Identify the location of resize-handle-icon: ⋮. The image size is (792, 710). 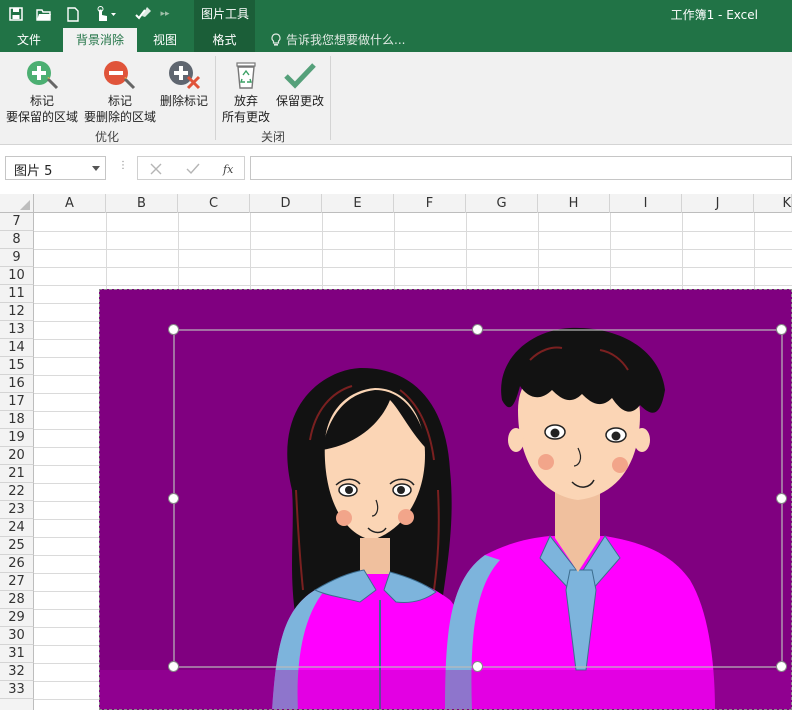
(123, 165).